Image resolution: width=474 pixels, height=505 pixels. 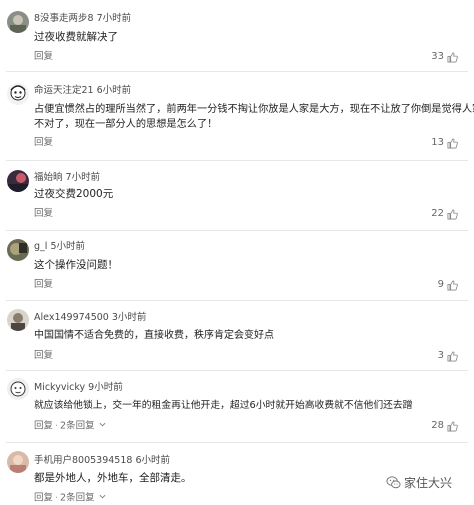 I want to click on username: Alex149974500, so click(x=71, y=317).